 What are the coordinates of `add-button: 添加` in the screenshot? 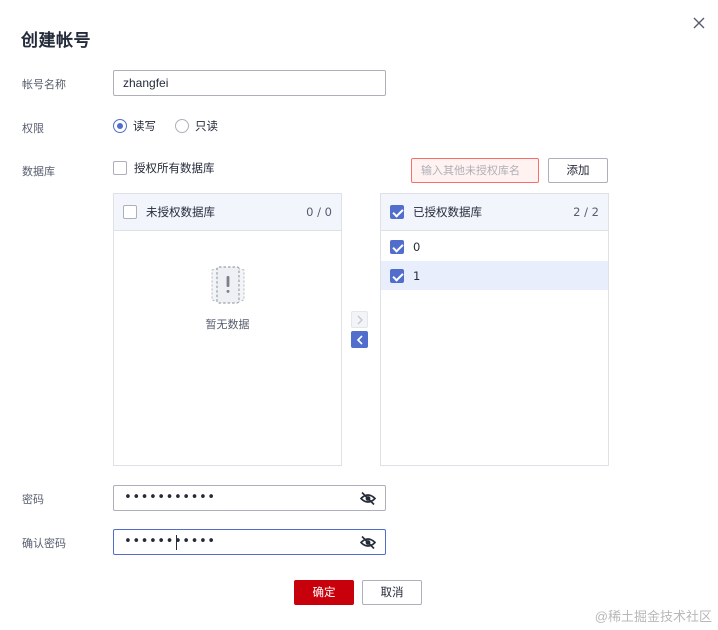 It's located at (578, 170).